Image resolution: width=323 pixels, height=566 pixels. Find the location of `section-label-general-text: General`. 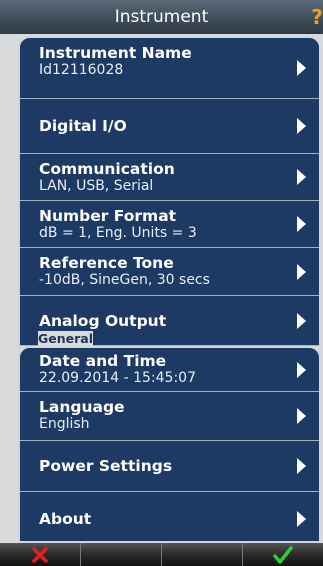

section-label-general-text: General is located at coordinates (65, 338).